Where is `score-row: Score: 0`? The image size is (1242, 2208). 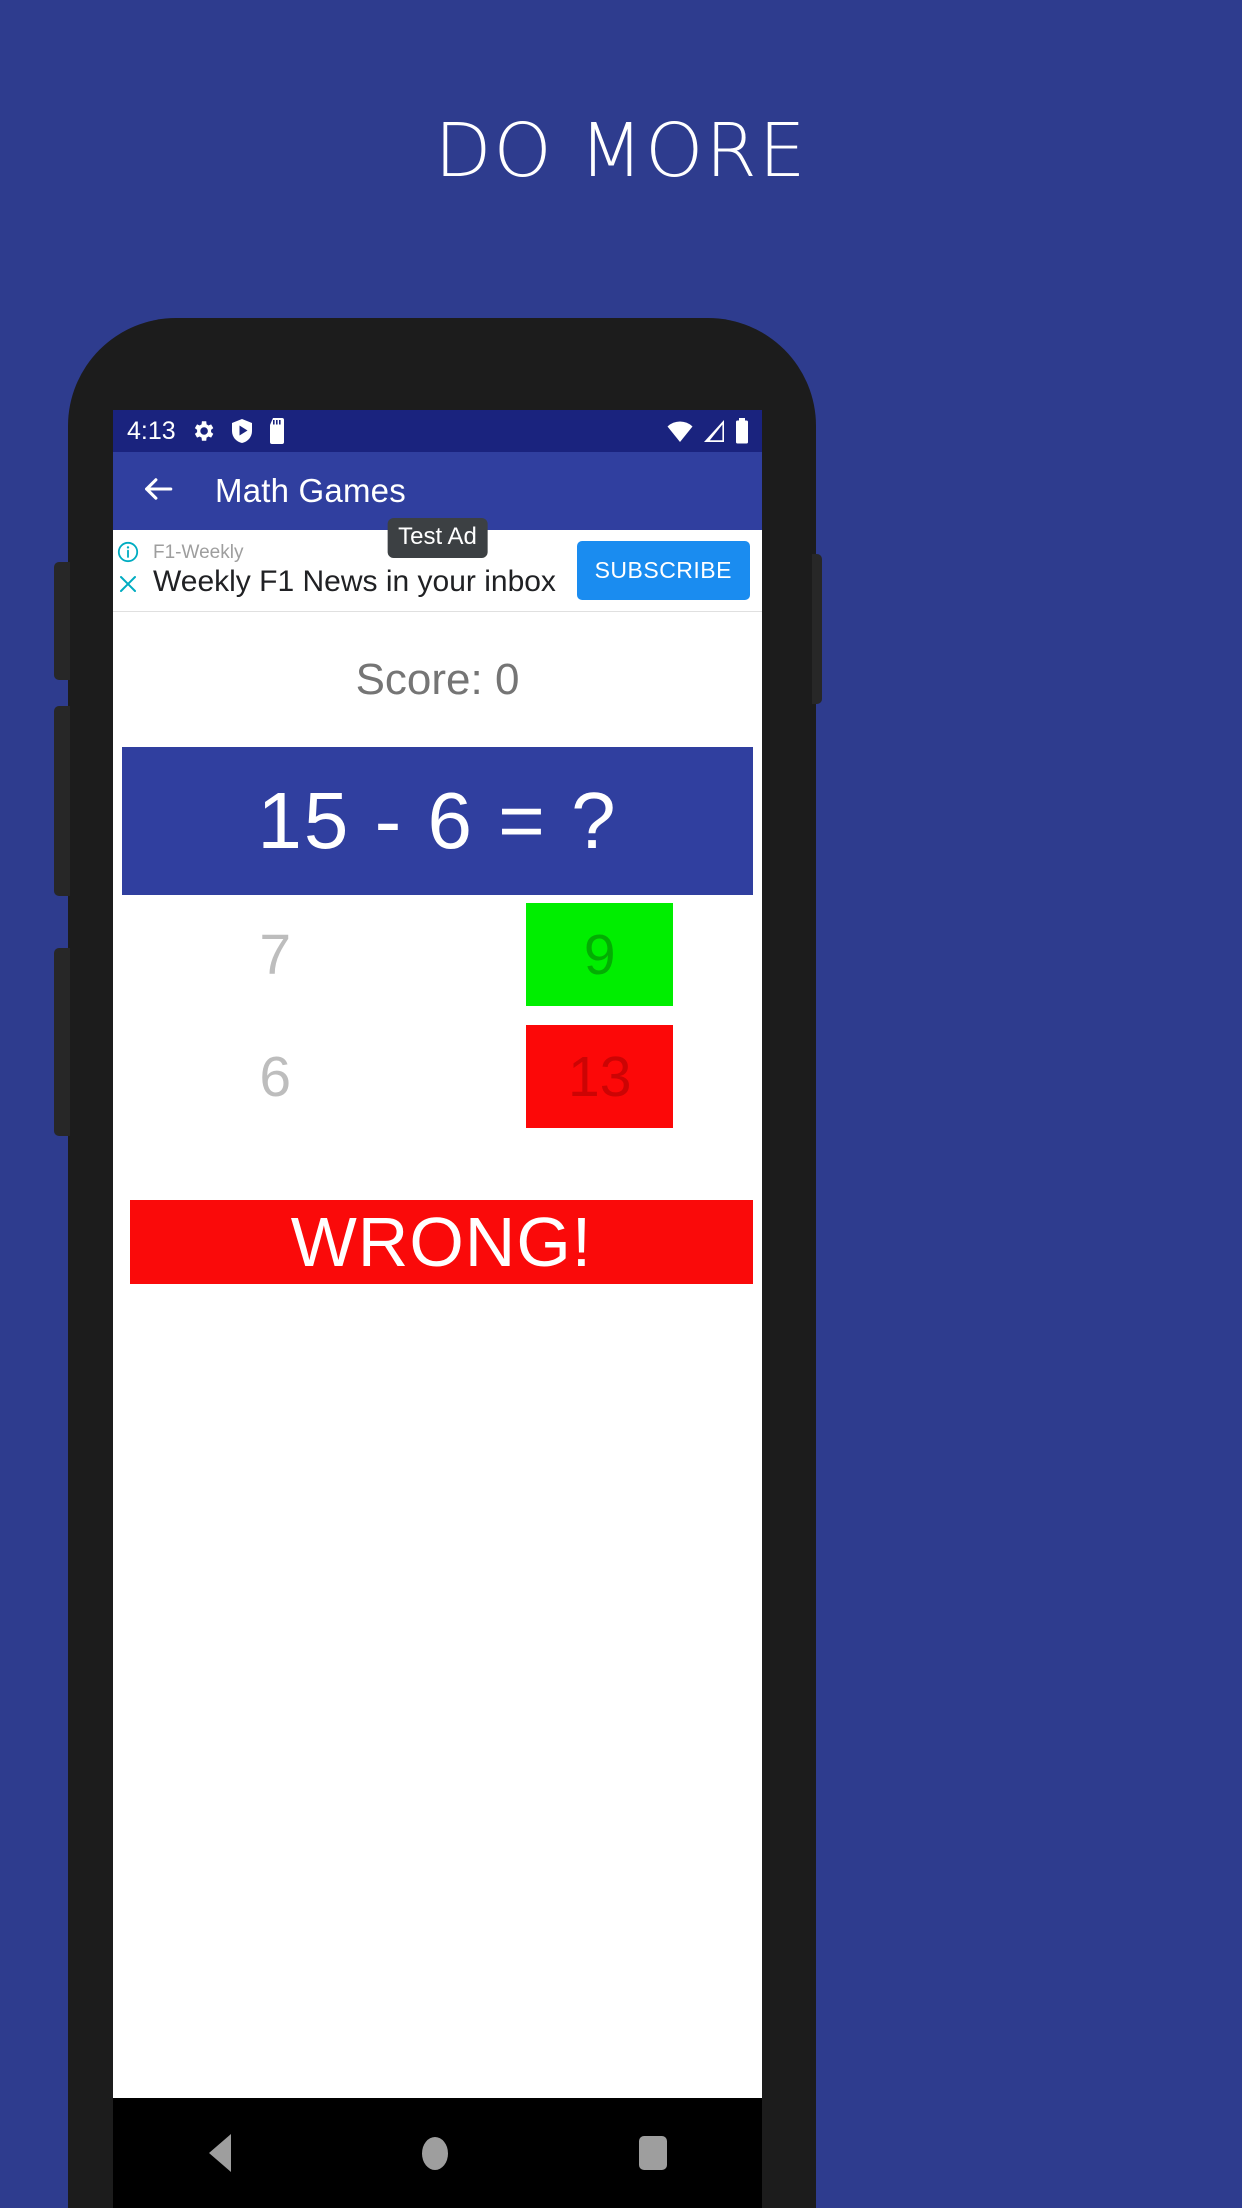
score-row: Score: 0 is located at coordinates (437, 679).